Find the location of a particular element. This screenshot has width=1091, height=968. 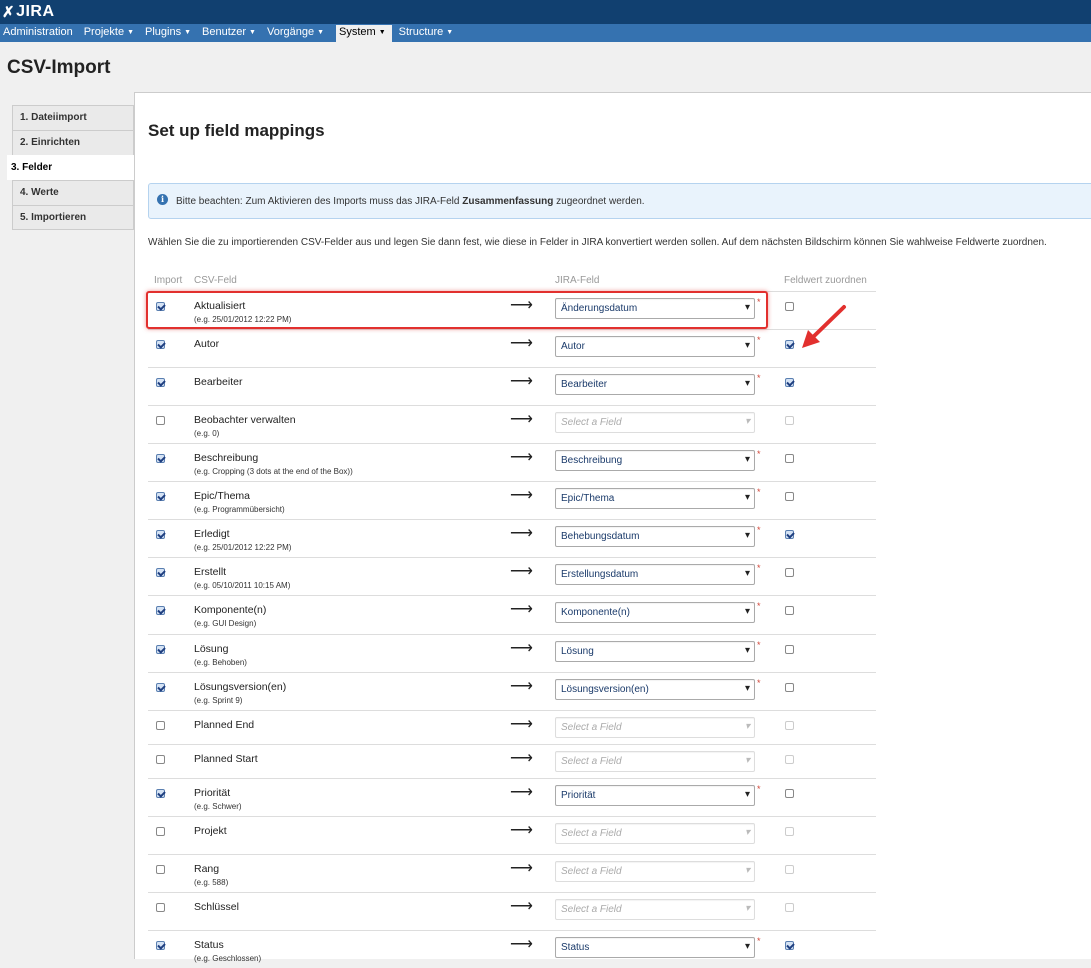

nav-item-system: System ▼ is located at coordinates (364, 33).